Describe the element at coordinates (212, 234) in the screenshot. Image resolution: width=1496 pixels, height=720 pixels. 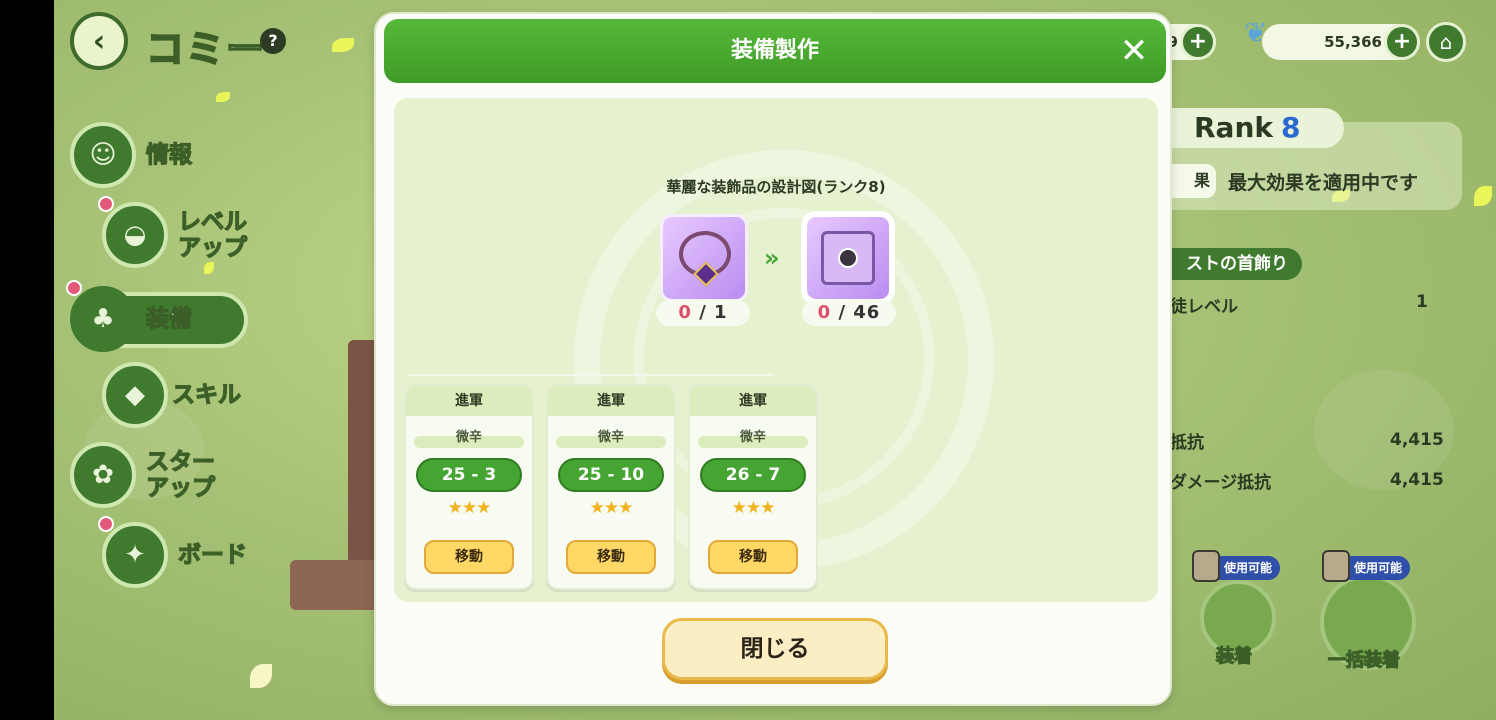
I see `menu-level-up-label: レベル アップ` at that location.